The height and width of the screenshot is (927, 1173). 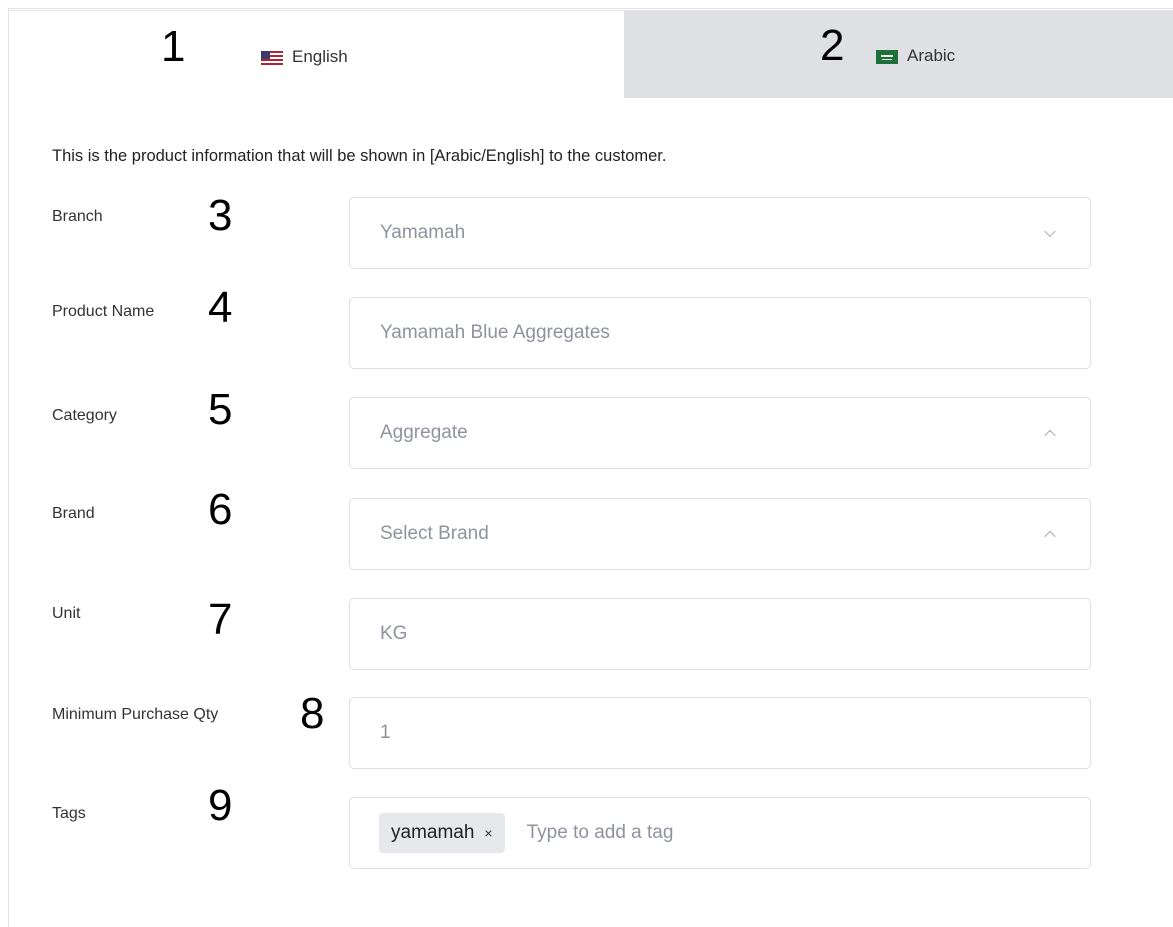 I want to click on min-purchase-qty-value: 1, so click(x=385, y=732).